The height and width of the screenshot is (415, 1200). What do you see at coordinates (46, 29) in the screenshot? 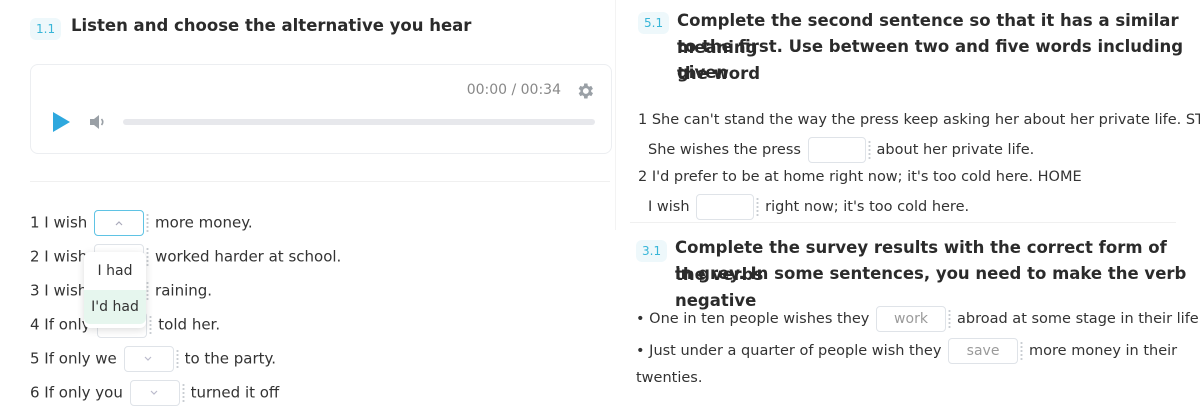
I see `section-badge: 1.1` at bounding box center [46, 29].